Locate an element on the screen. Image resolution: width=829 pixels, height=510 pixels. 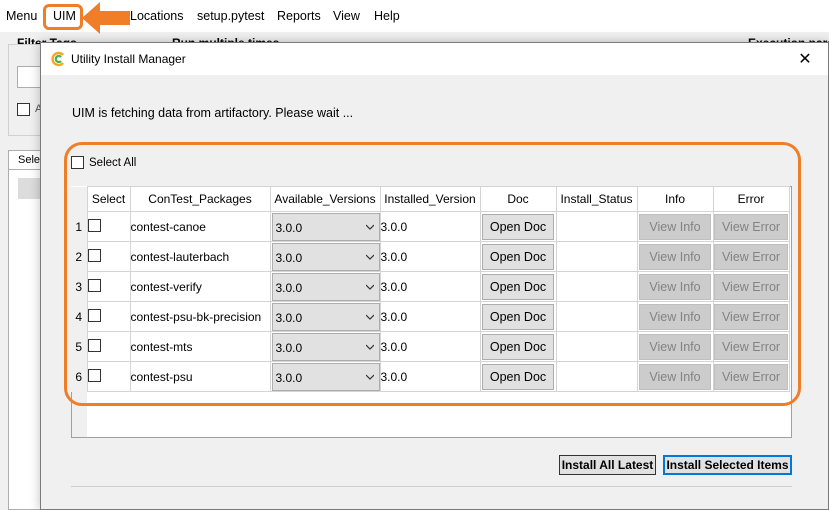
menu-menu: Menu is located at coordinates (21, 16).